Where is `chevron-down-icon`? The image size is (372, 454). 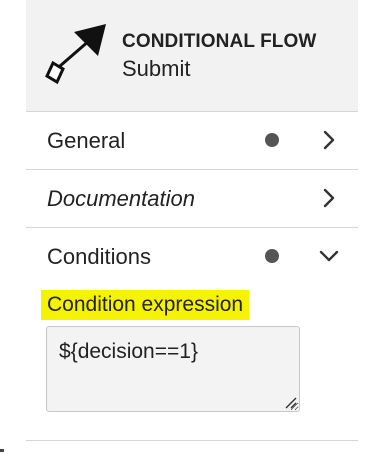 chevron-down-icon is located at coordinates (329, 256).